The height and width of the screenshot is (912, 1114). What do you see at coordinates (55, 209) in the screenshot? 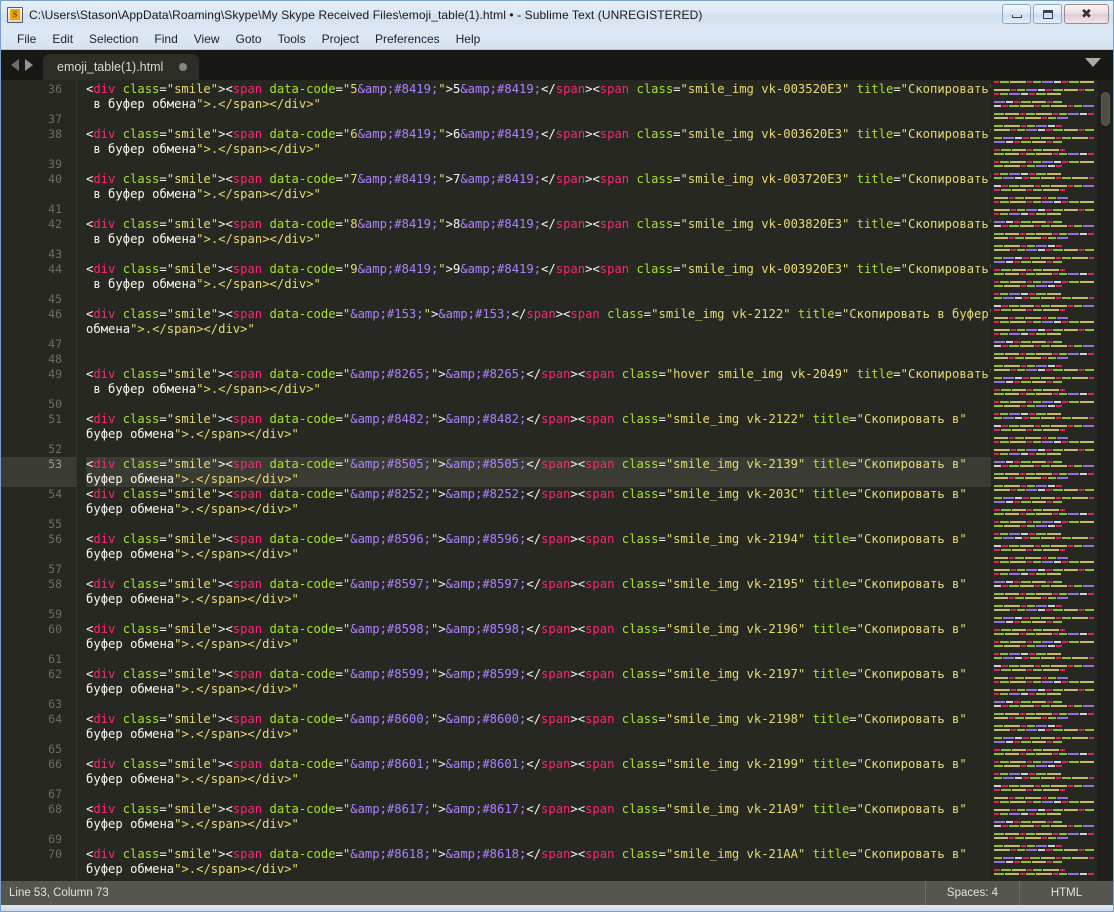
I see `line-number: 41` at bounding box center [55, 209].